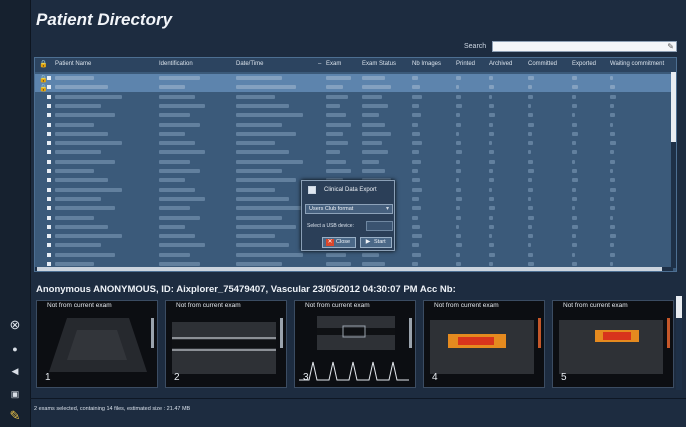 The image size is (686, 427). Describe the element at coordinates (500, 64) in the screenshot. I see `col-archived: Archived` at that location.